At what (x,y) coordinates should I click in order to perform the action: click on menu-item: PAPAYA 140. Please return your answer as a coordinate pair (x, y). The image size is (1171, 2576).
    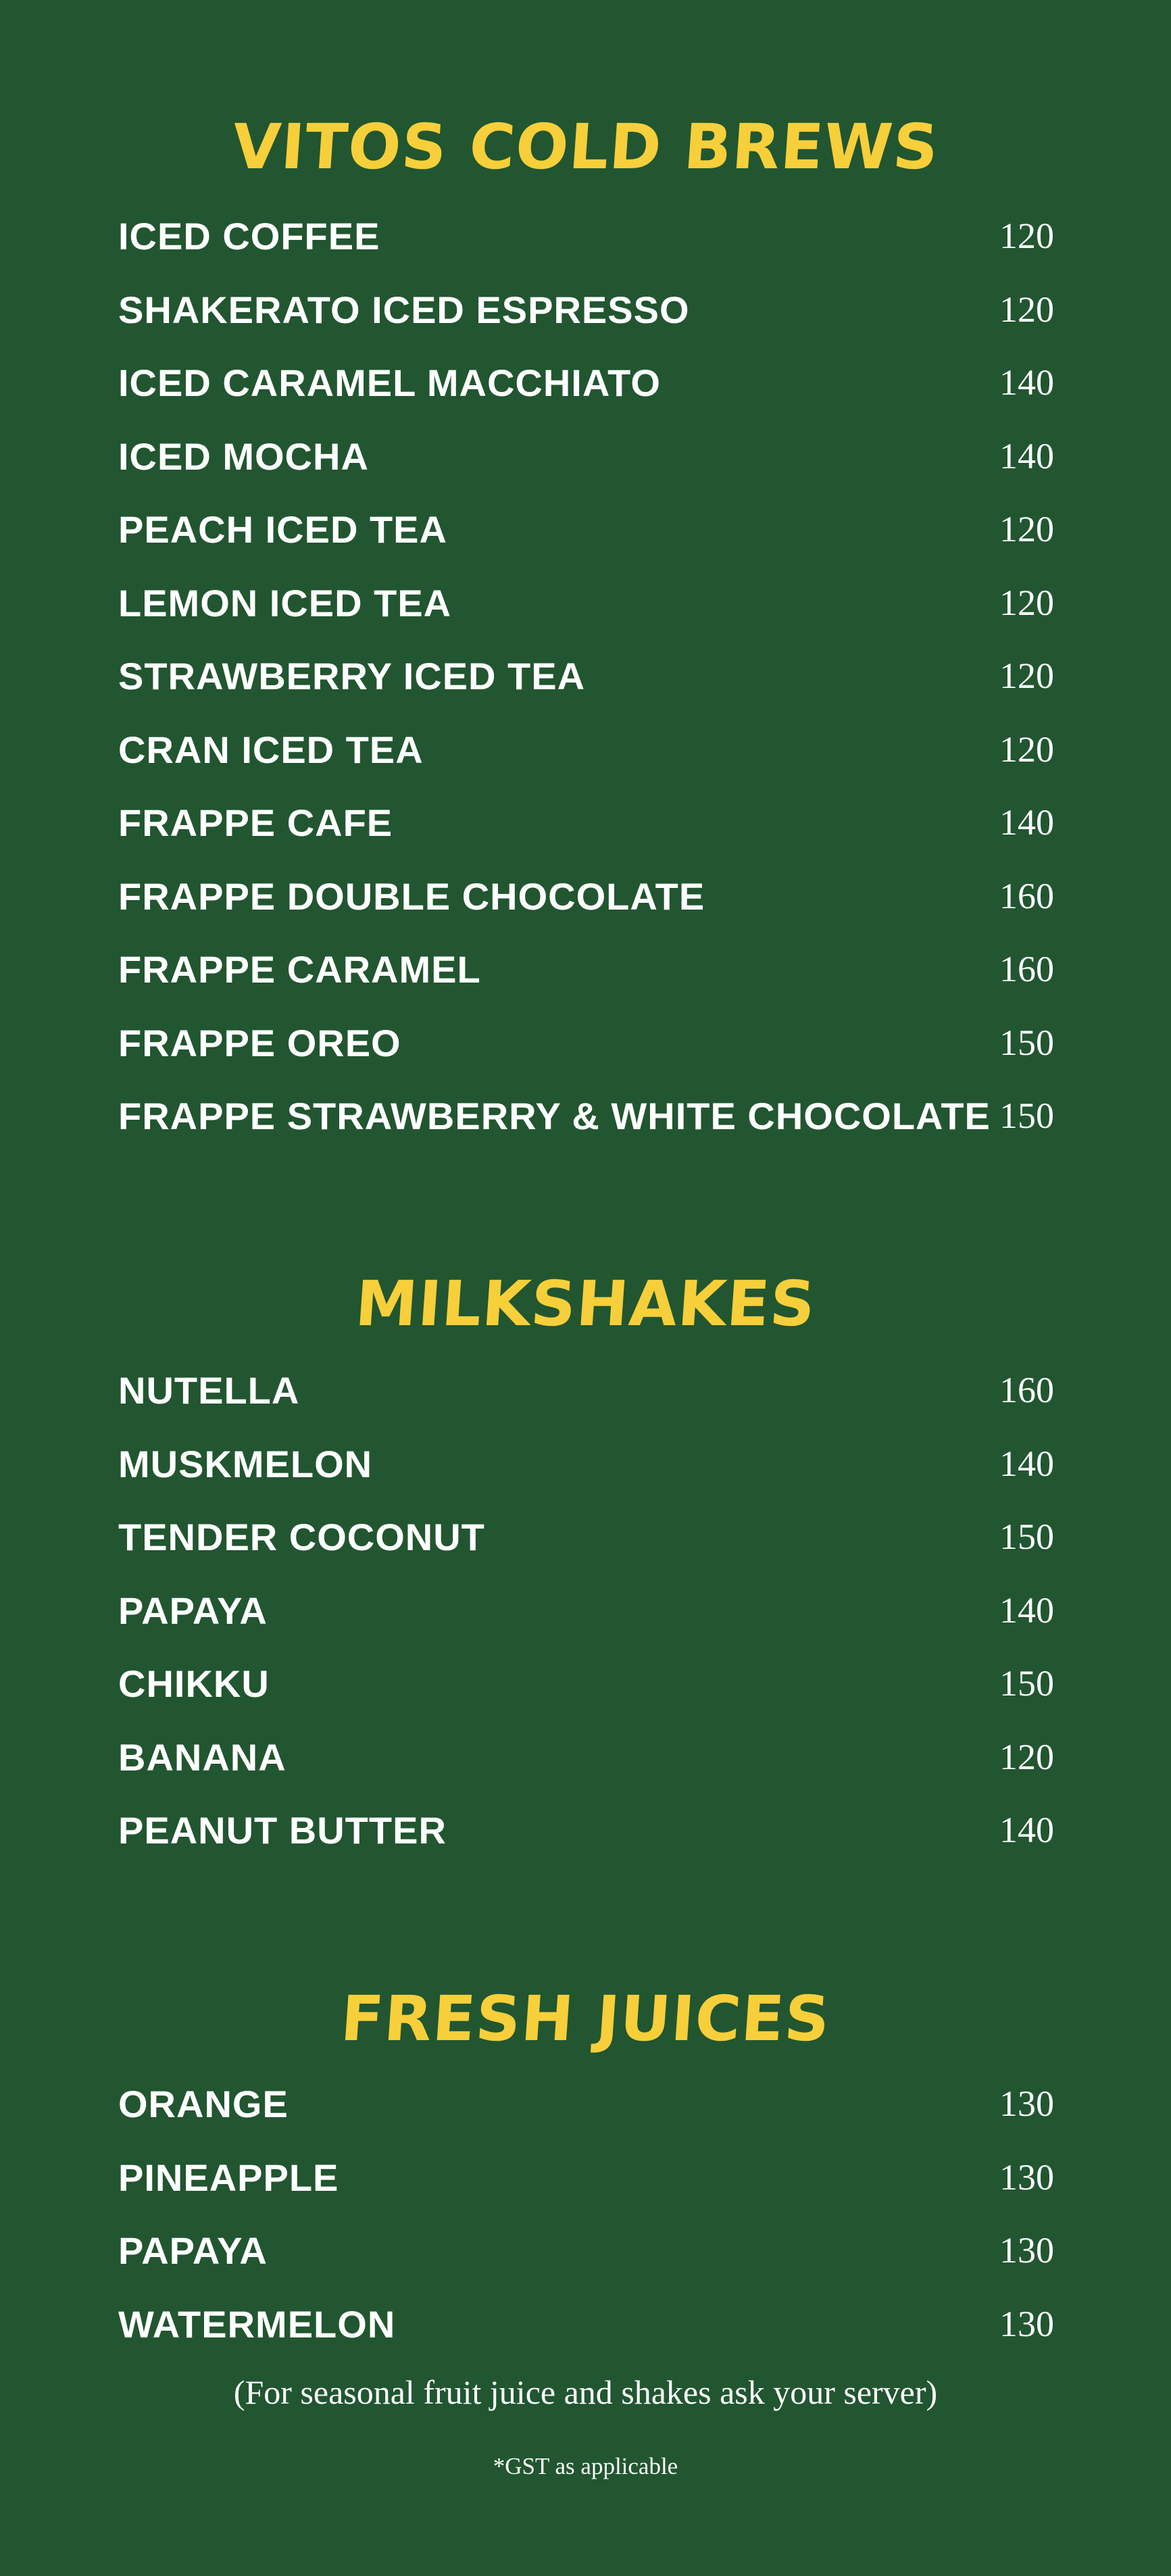
    Looking at the image, I should click on (586, 1628).